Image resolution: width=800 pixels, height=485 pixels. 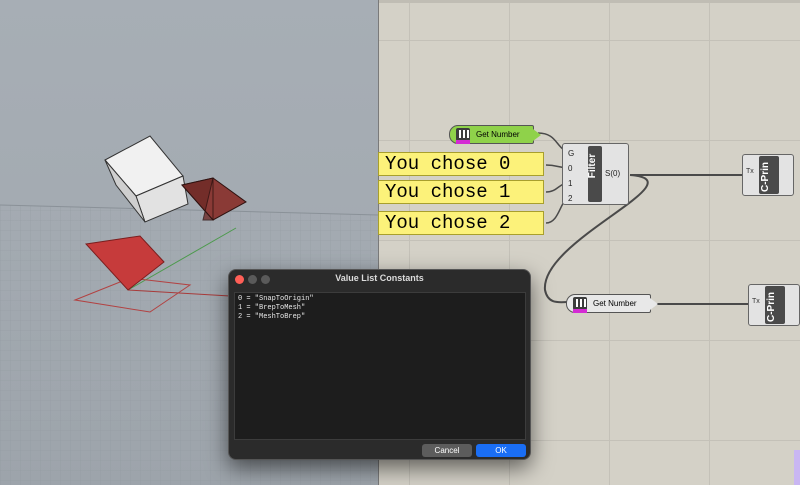 I want to click on dialog-title: Value List Constants, so click(x=379, y=278).